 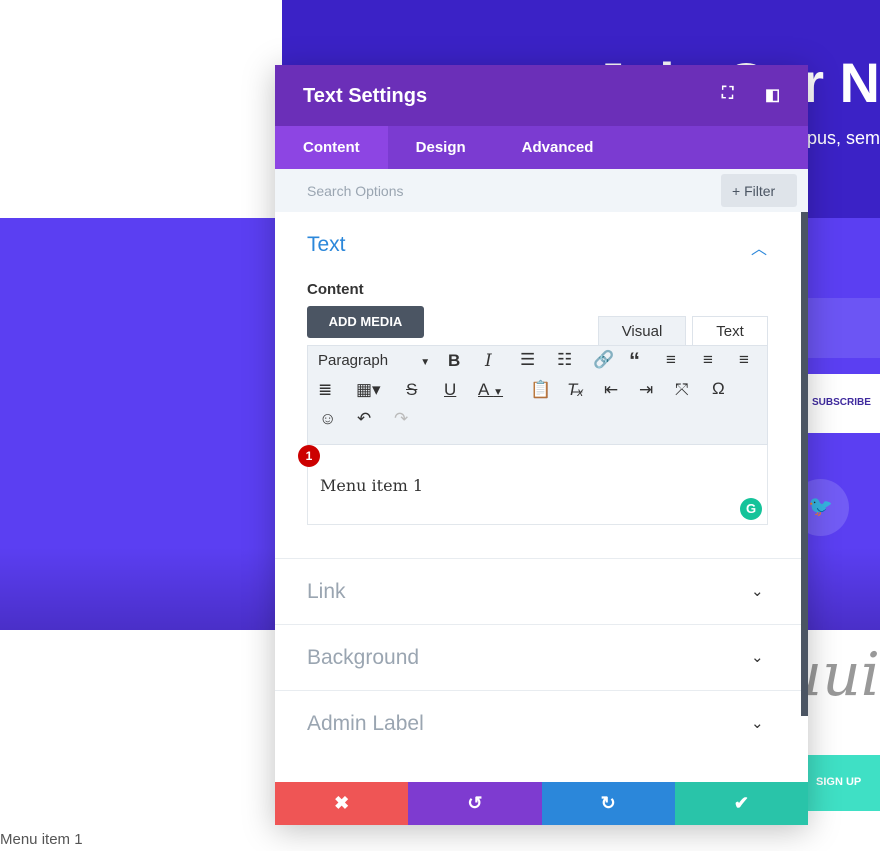 I want to click on clear-format-icon: T̶ₓ, so click(x=575, y=390).